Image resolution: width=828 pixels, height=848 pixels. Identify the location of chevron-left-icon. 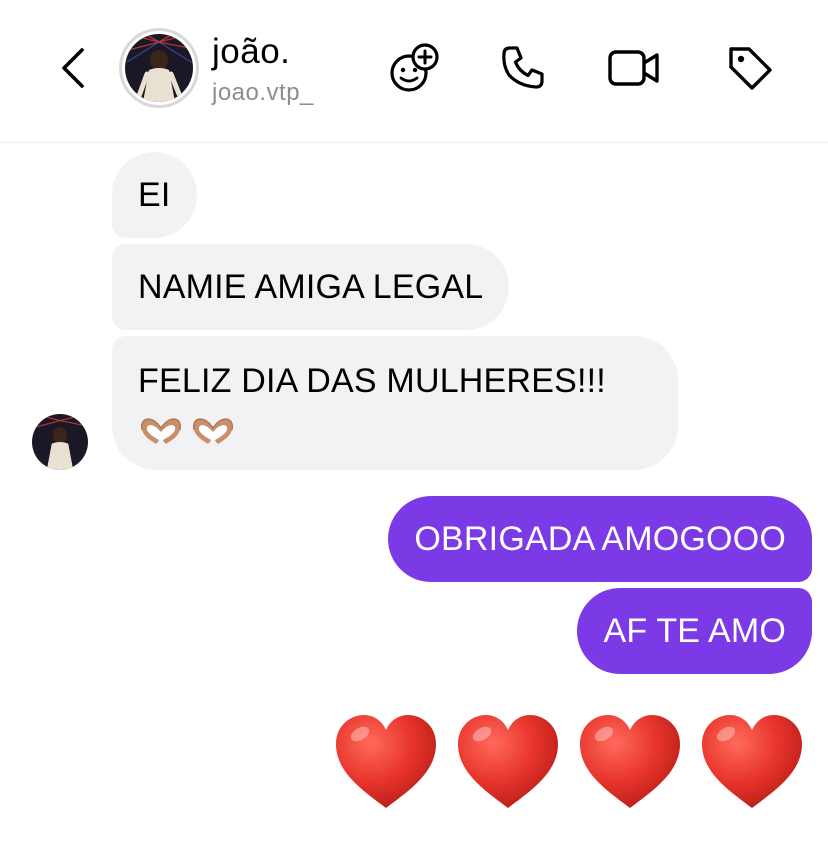
(73, 68).